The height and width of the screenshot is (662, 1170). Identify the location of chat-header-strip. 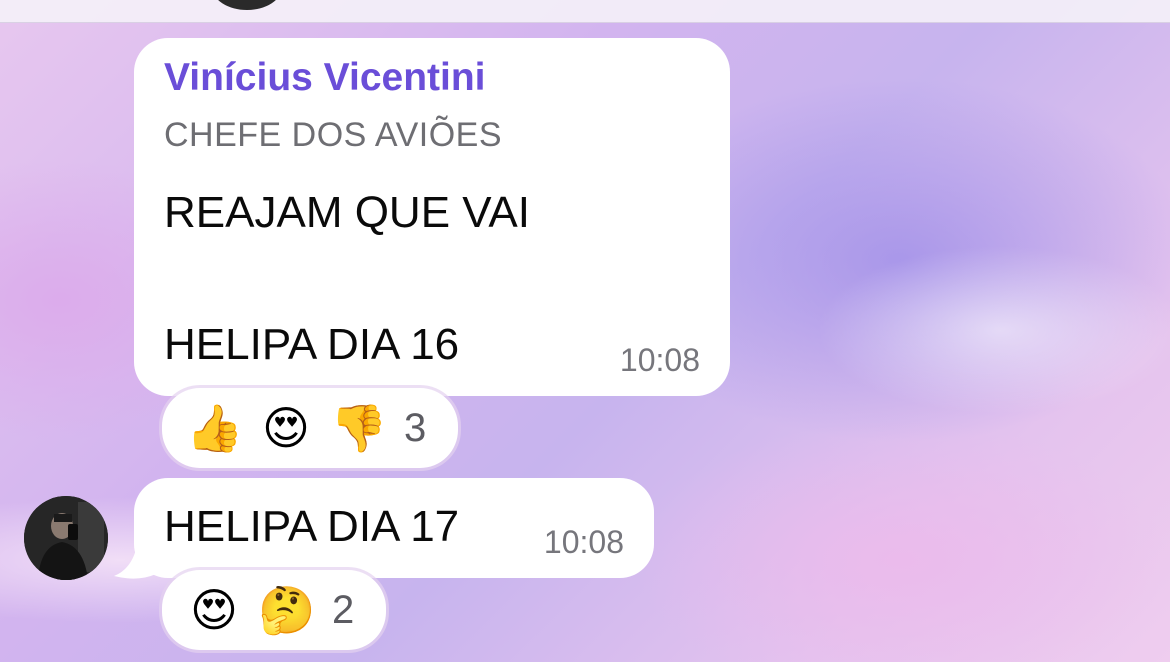
(585, 11).